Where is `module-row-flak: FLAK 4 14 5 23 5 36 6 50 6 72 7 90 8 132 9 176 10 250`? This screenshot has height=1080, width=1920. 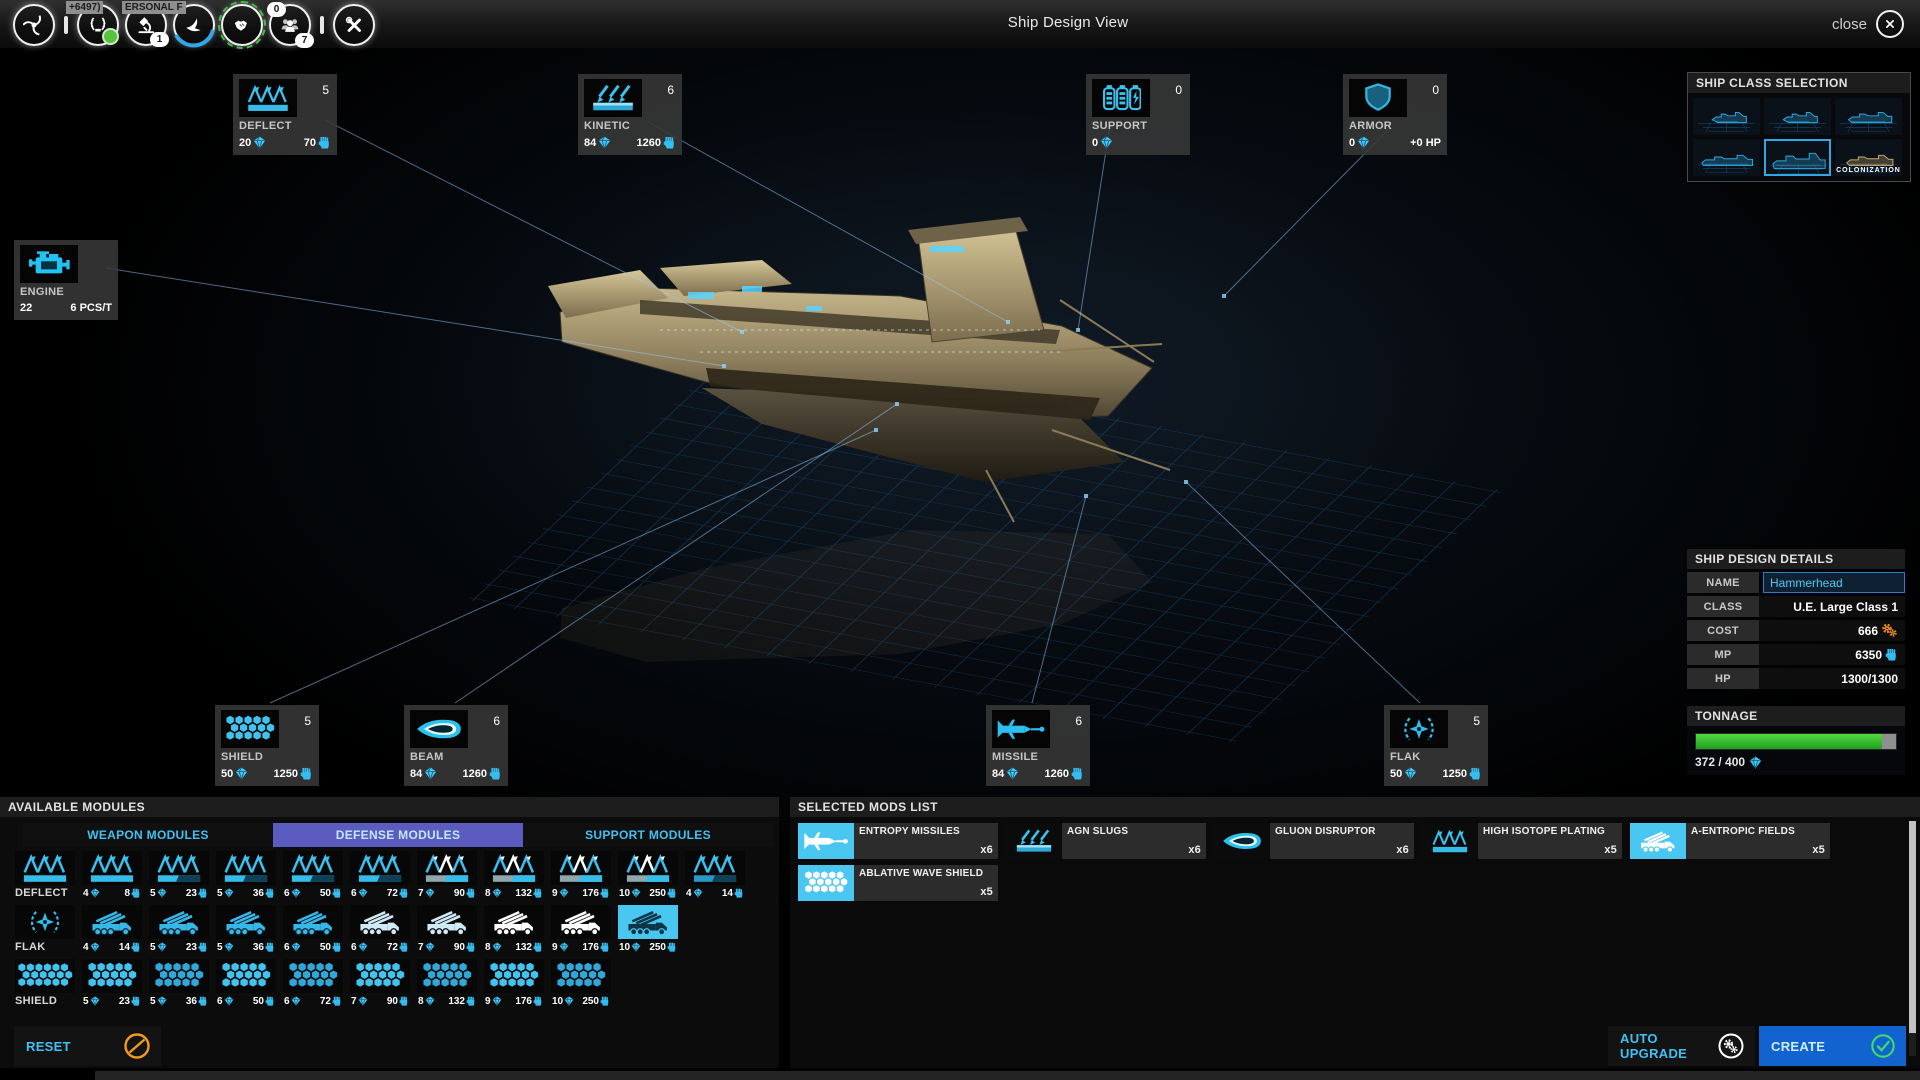
module-row-flak: FLAK 4 14 5 23 5 36 6 50 6 72 7 90 8 132 9 176 10 250 is located at coordinates (389, 929).